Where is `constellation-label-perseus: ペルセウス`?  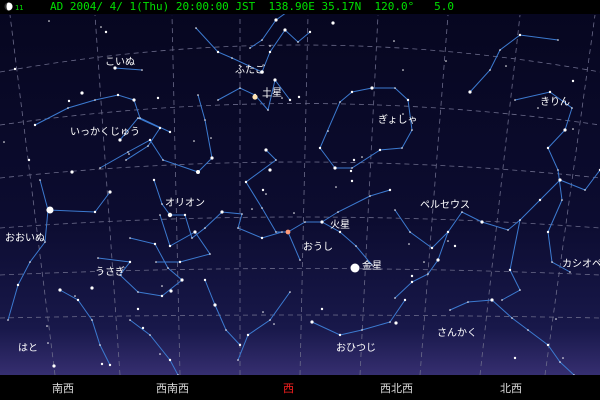
constellation-label-perseus: ペルセウス is located at coordinates (445, 206).